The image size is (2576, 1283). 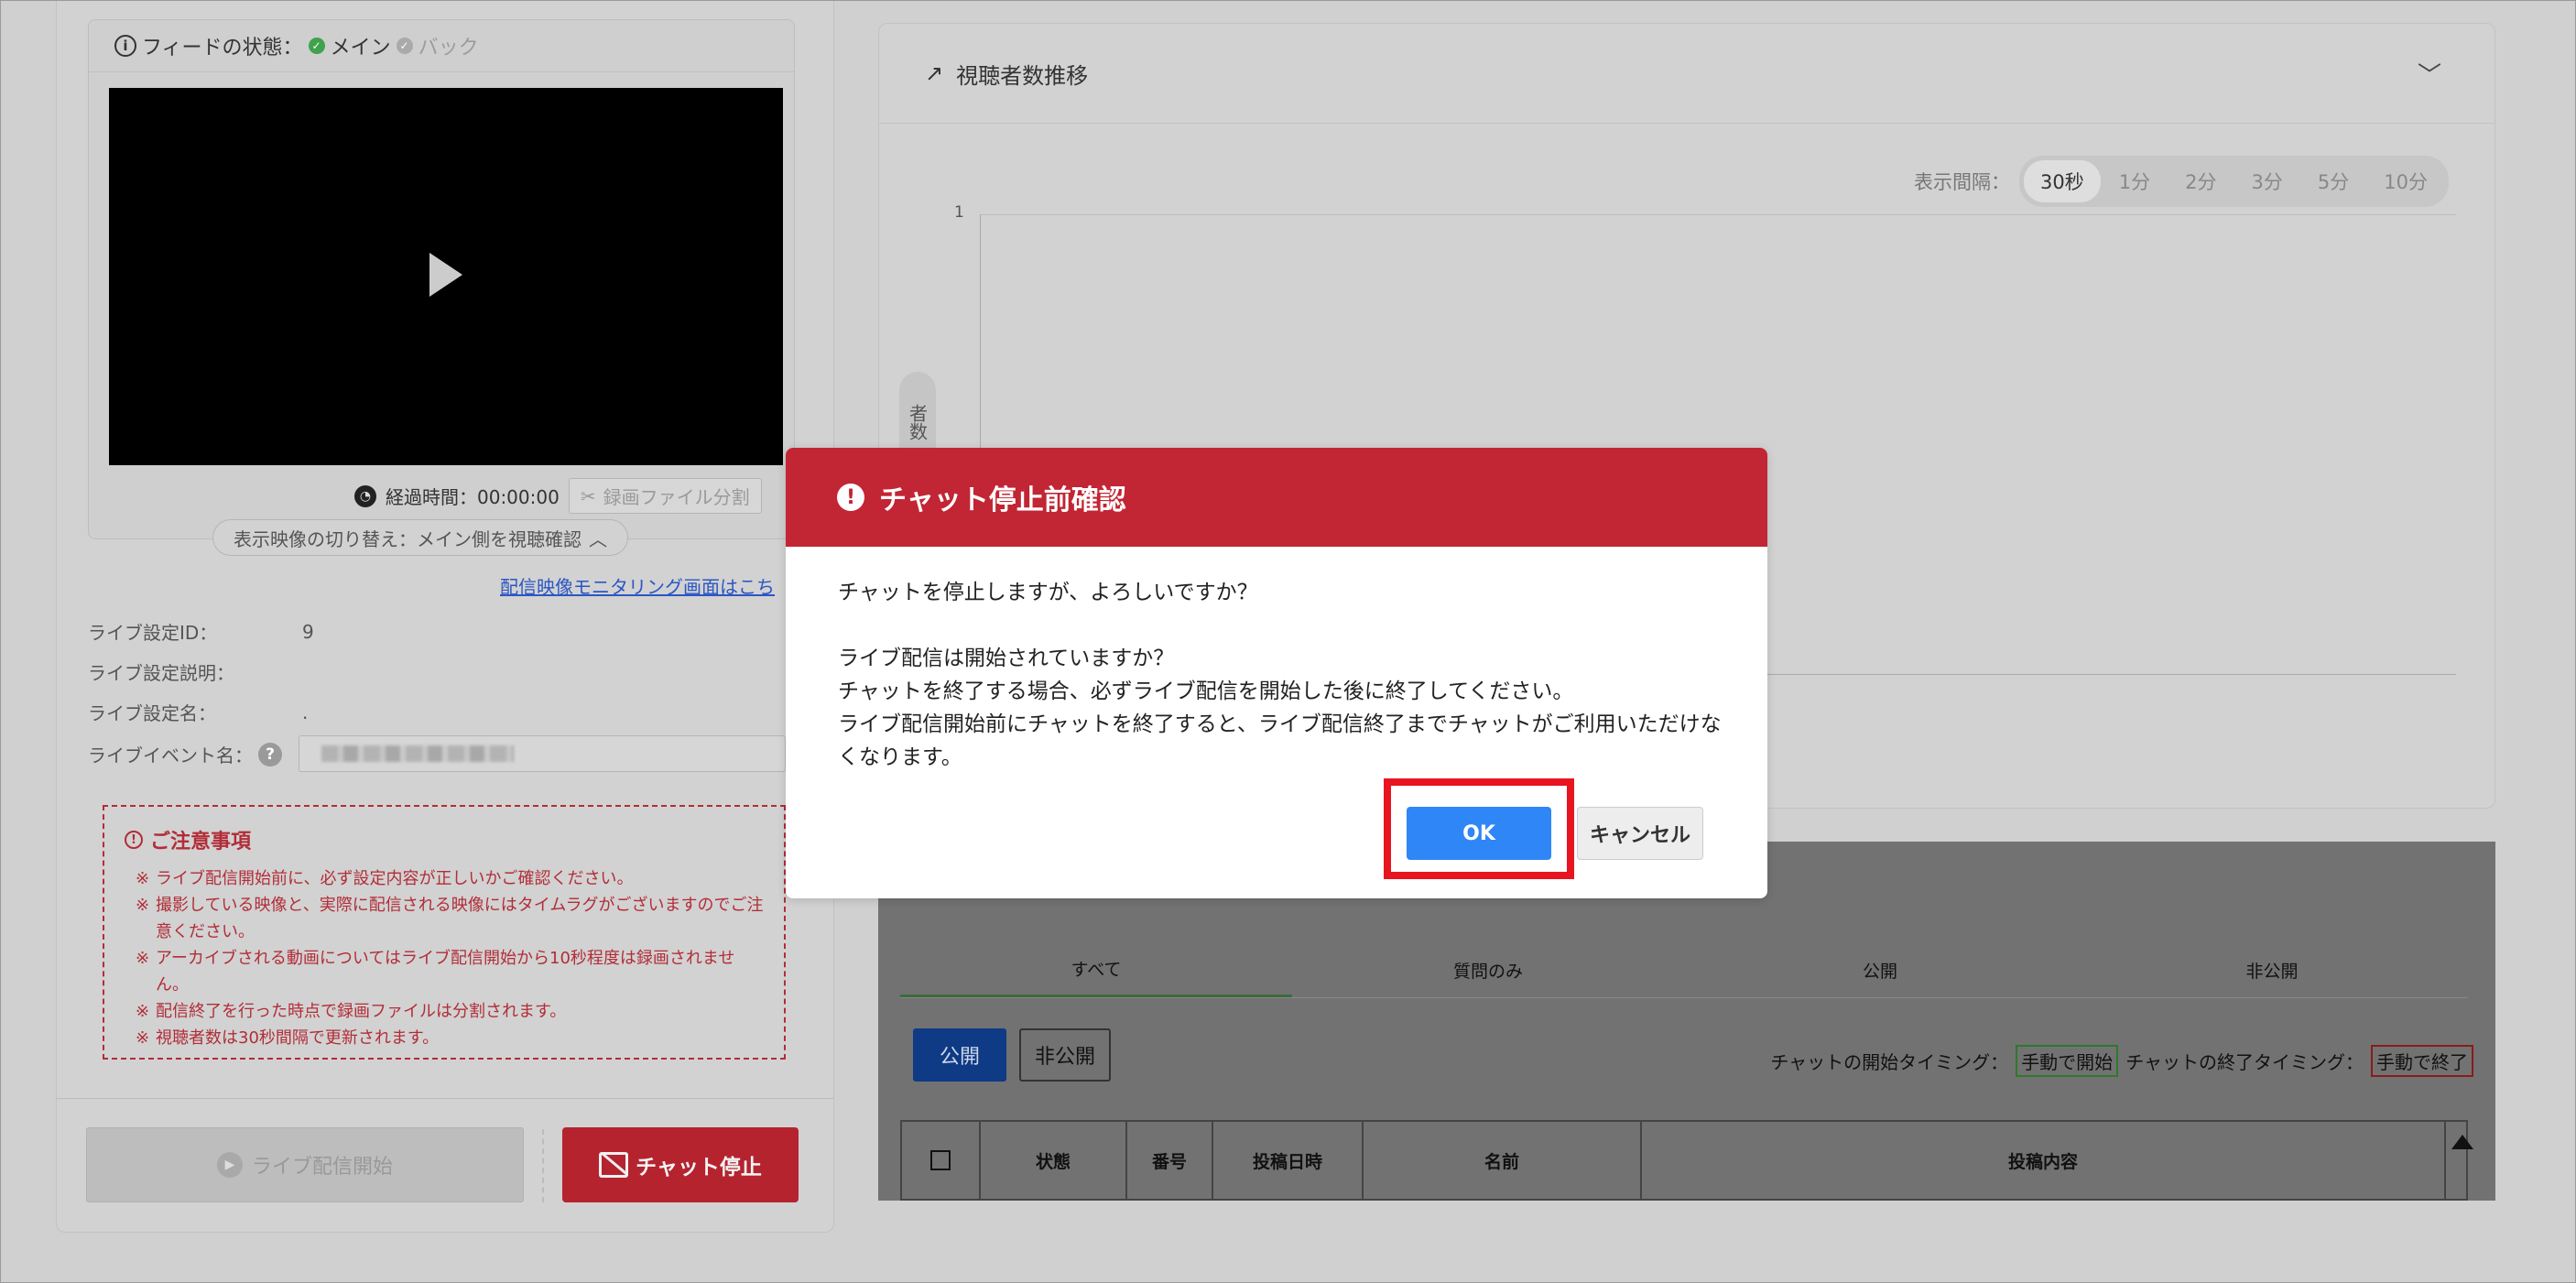 I want to click on split-recording-button: ✂ 録画ファイル分割, so click(x=665, y=496).